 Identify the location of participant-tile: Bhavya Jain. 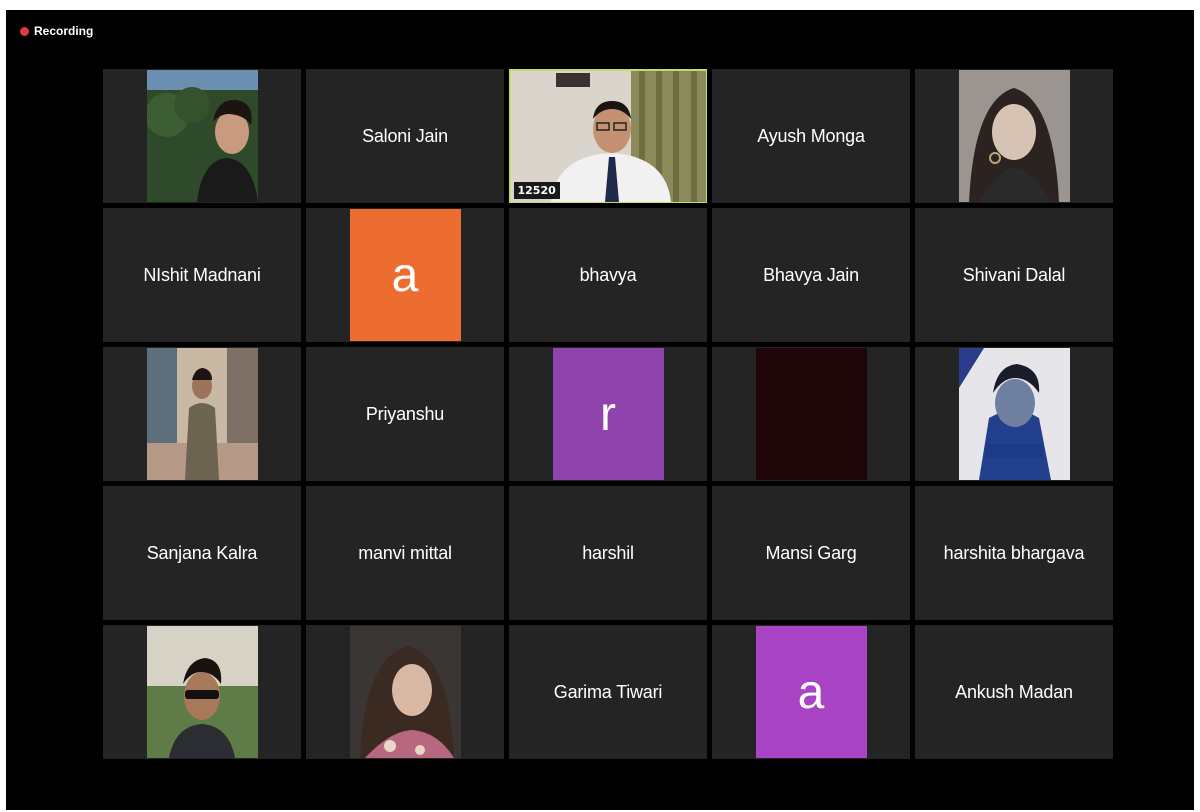
(811, 275).